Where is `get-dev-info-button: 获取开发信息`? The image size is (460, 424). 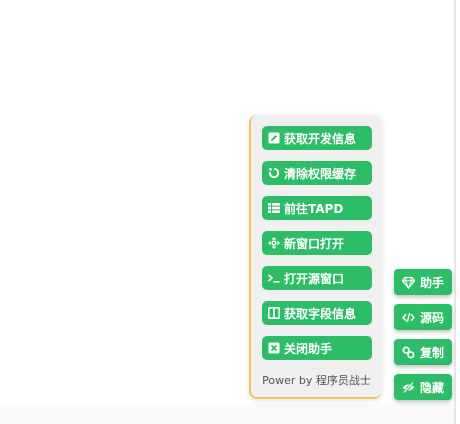
get-dev-info-button: 获取开发信息 is located at coordinates (317, 138).